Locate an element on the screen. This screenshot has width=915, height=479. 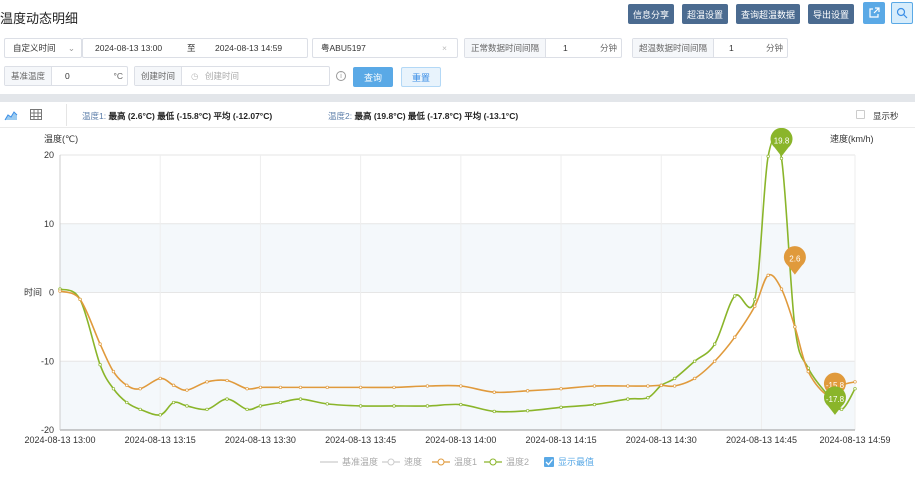
chart-band is located at coordinates (457, 258).